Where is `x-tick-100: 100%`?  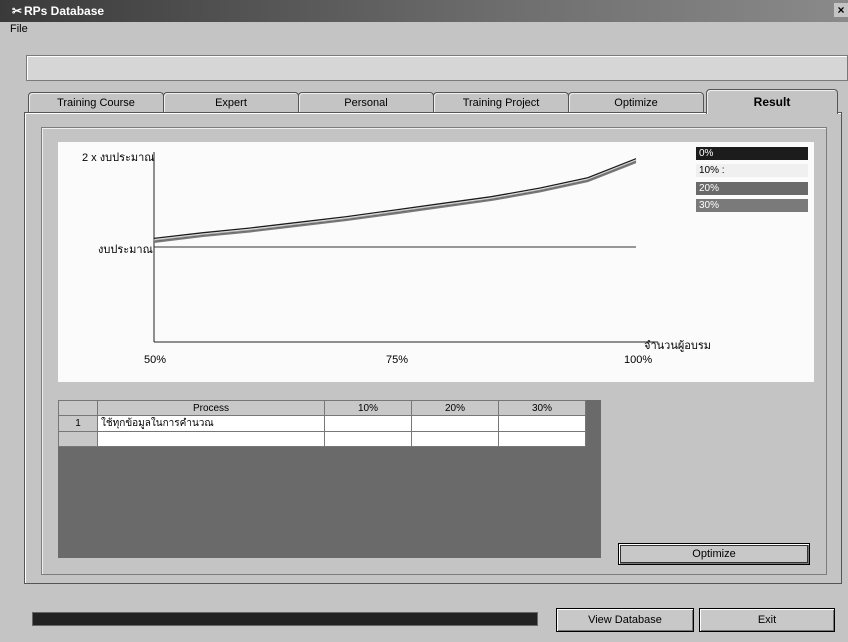 x-tick-100: 100% is located at coordinates (638, 360).